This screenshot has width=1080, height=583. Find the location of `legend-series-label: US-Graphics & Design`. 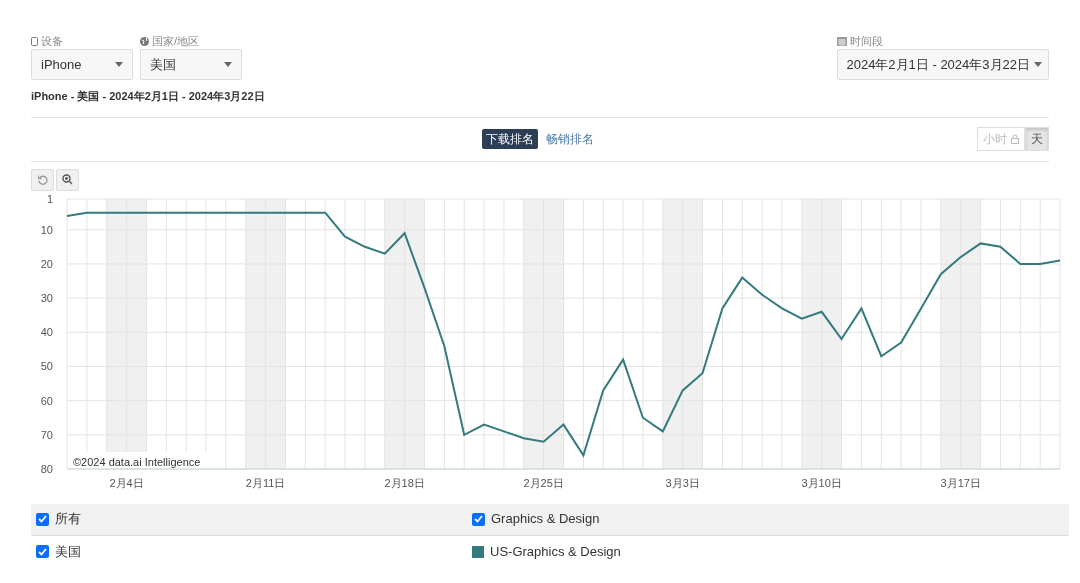

legend-series-label: US-Graphics & Design is located at coordinates (555, 551).